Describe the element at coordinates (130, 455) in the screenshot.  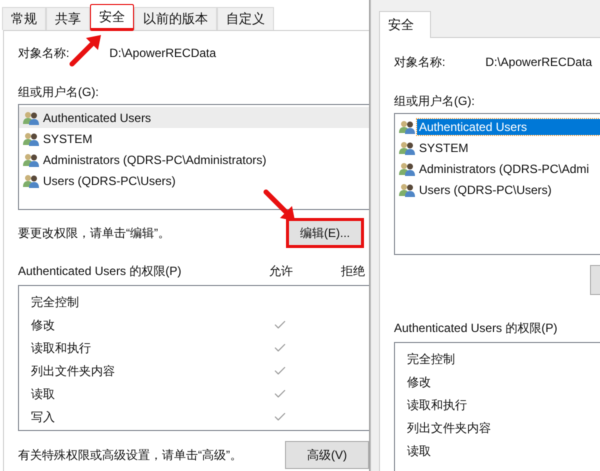
I see `advanced-hint: 有关特殊权限或高级设置，请单击“高级”。` at that location.